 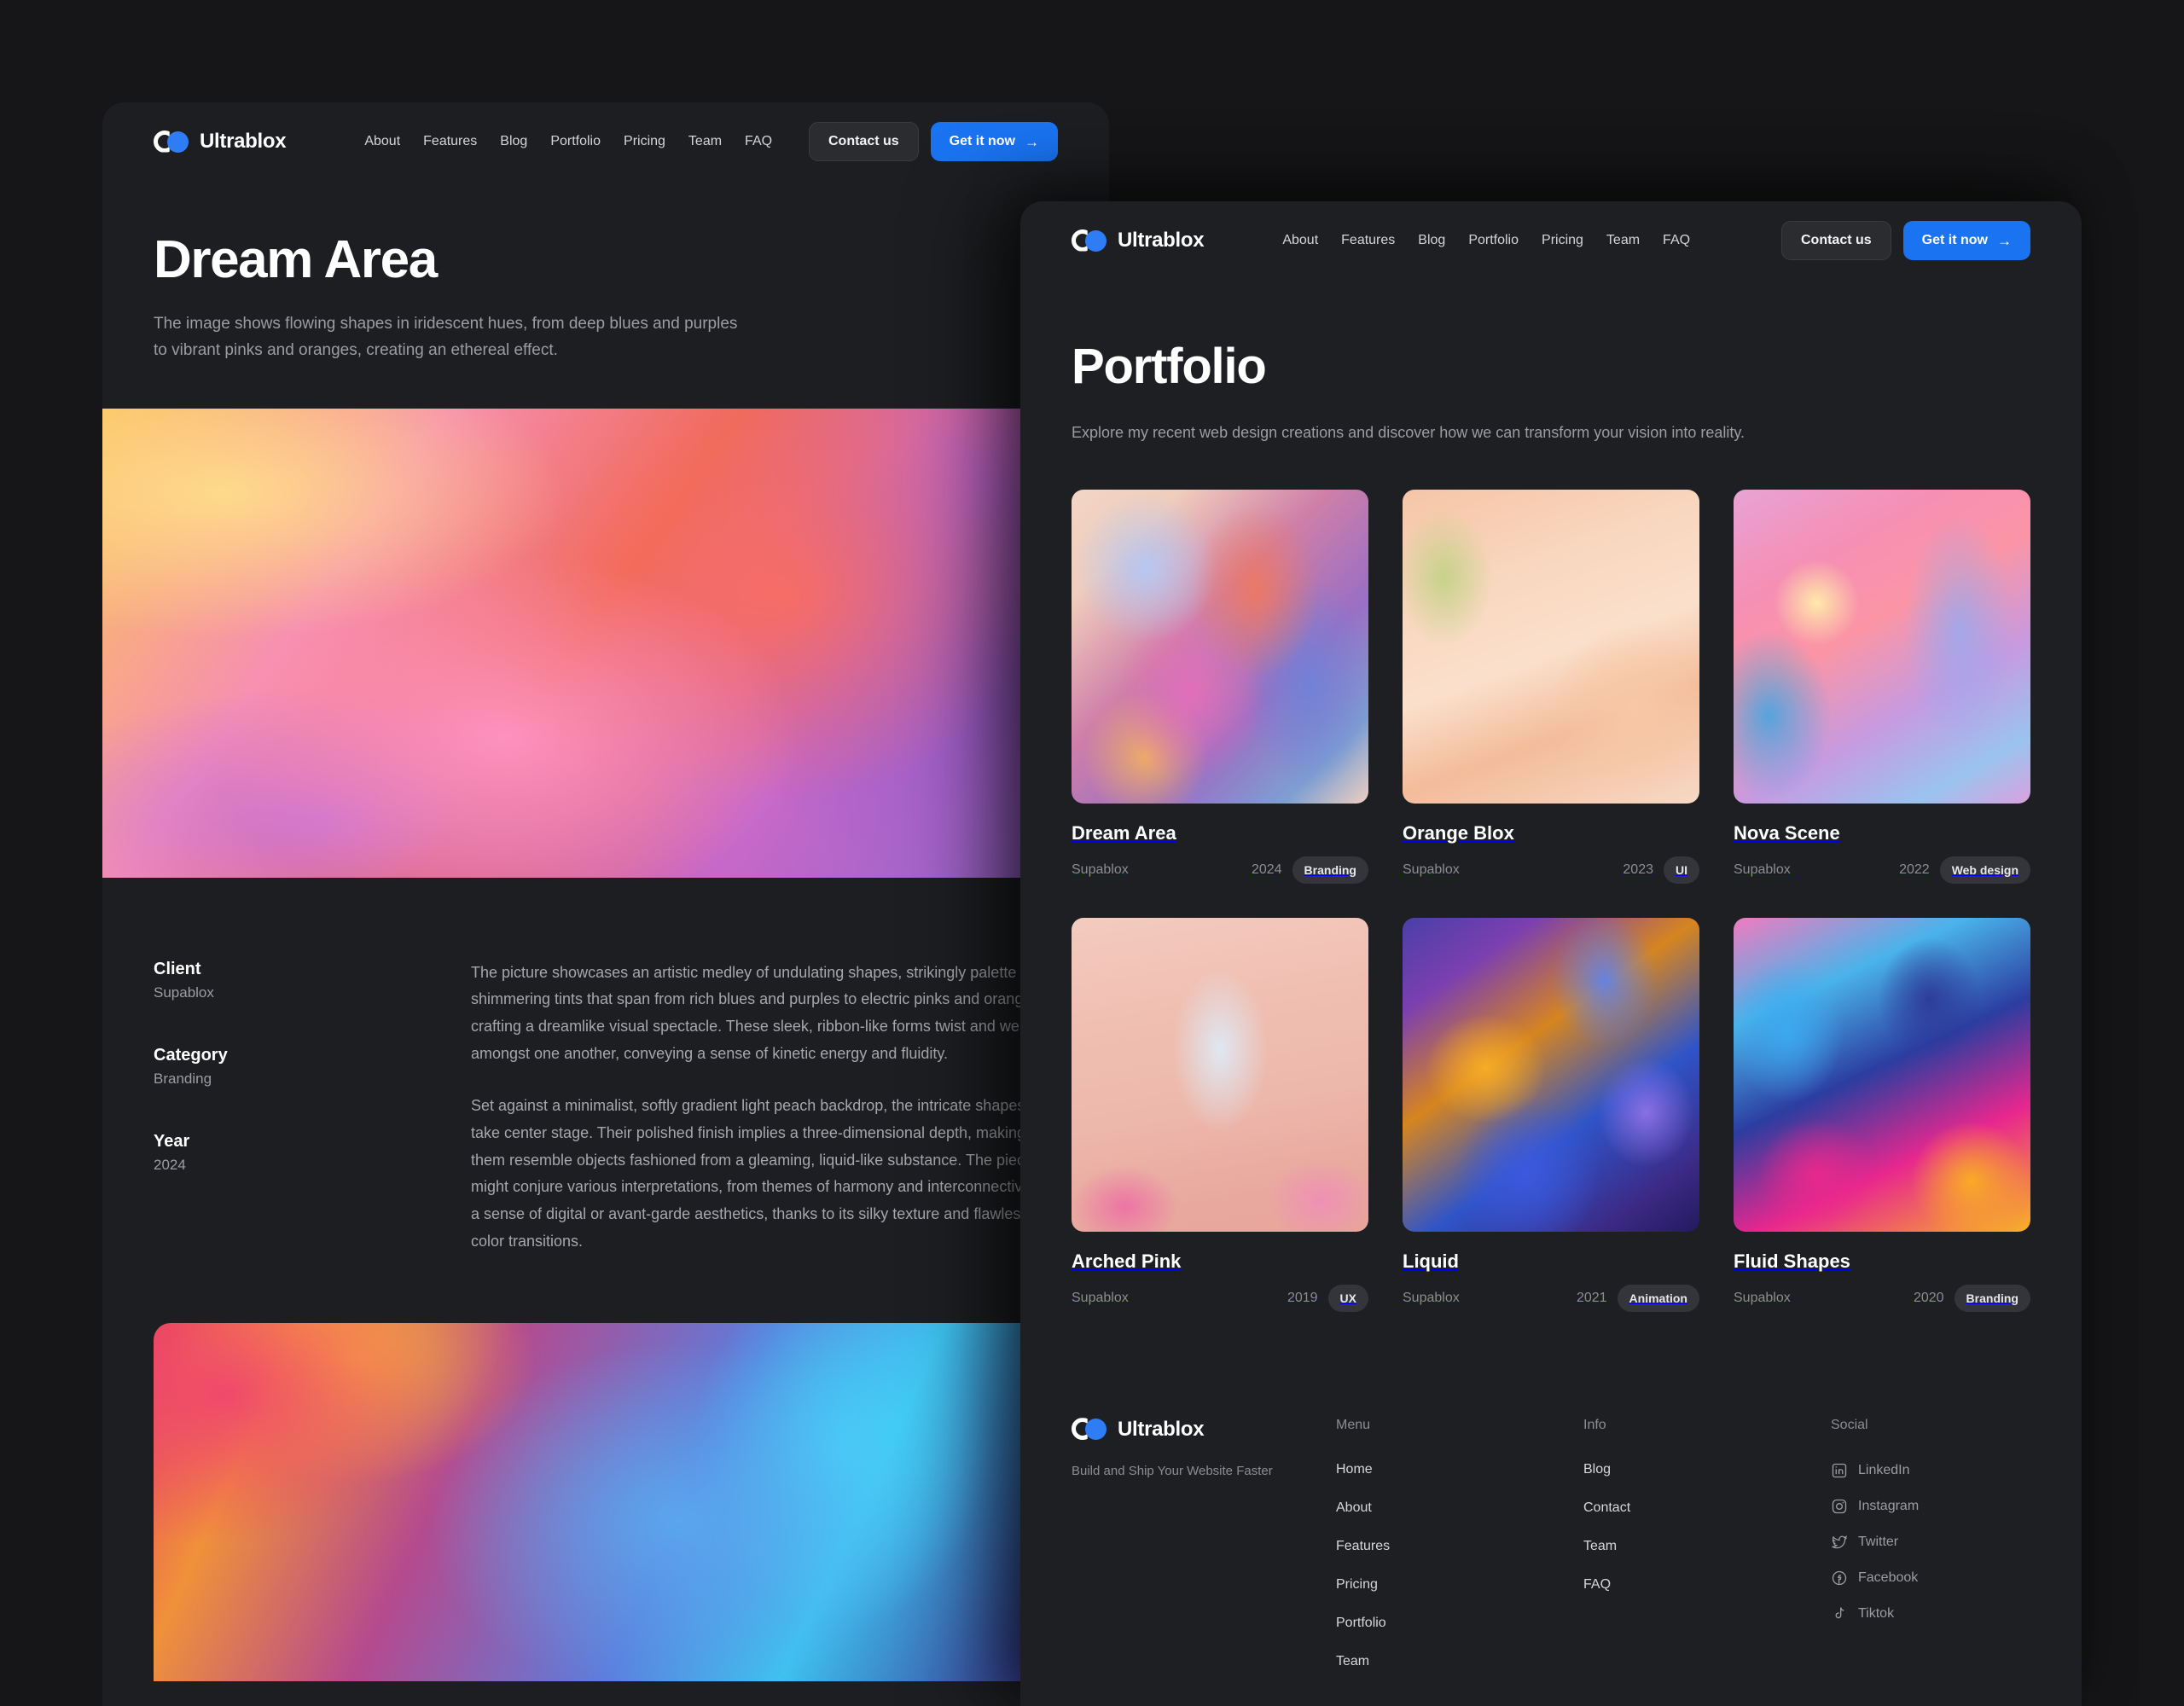 I want to click on social-link-instagram: Instagram, so click(x=1875, y=1506).